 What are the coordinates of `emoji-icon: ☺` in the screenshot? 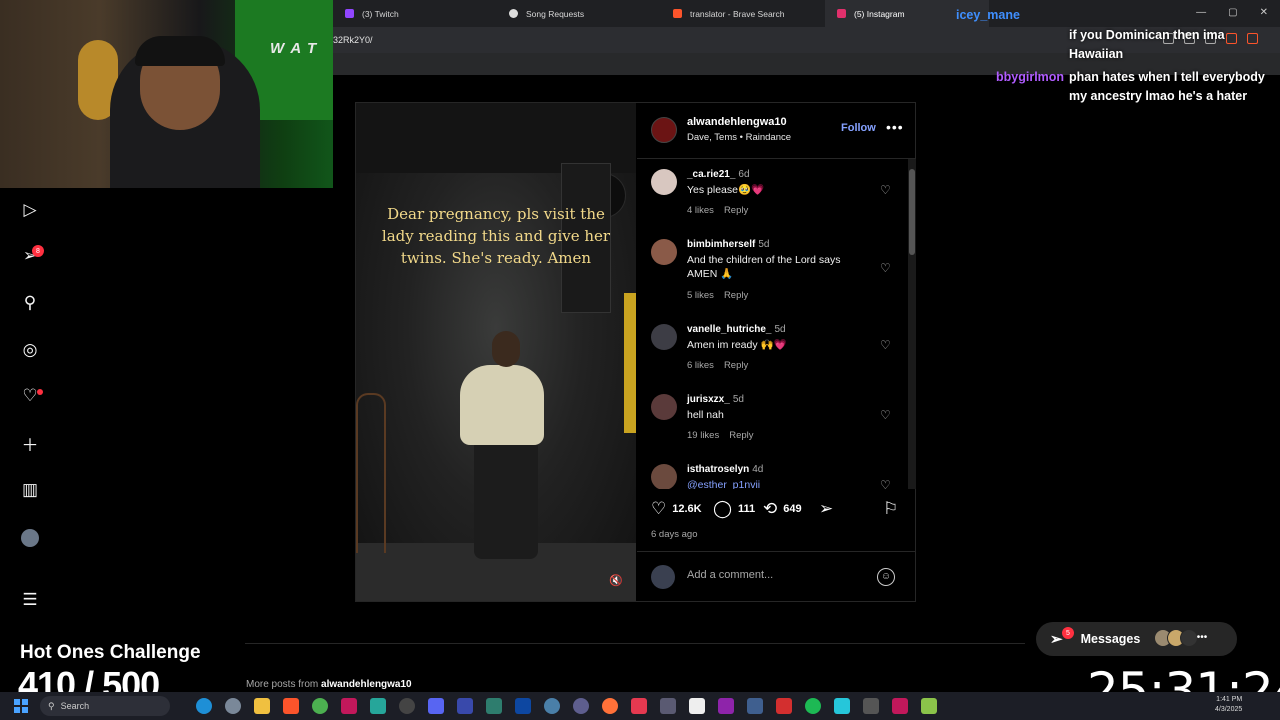 It's located at (886, 577).